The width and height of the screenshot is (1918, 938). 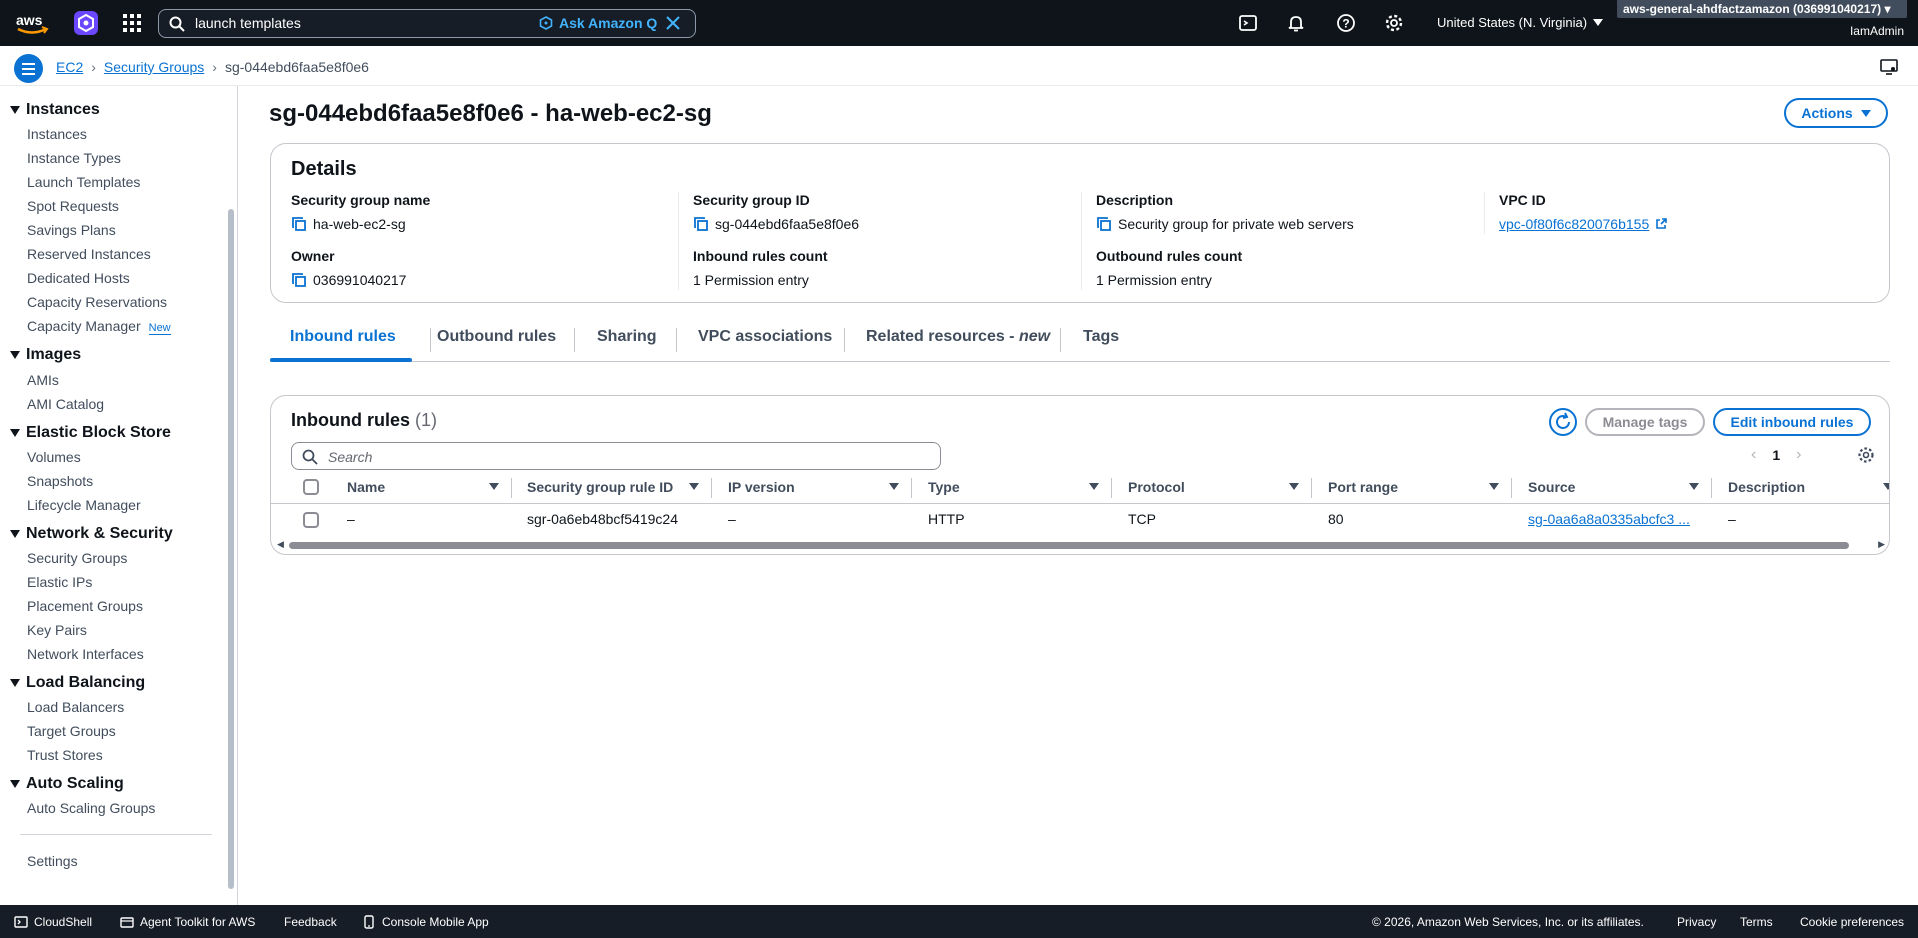 What do you see at coordinates (311, 487) in the screenshot?
I see `select-all-checkbox` at bounding box center [311, 487].